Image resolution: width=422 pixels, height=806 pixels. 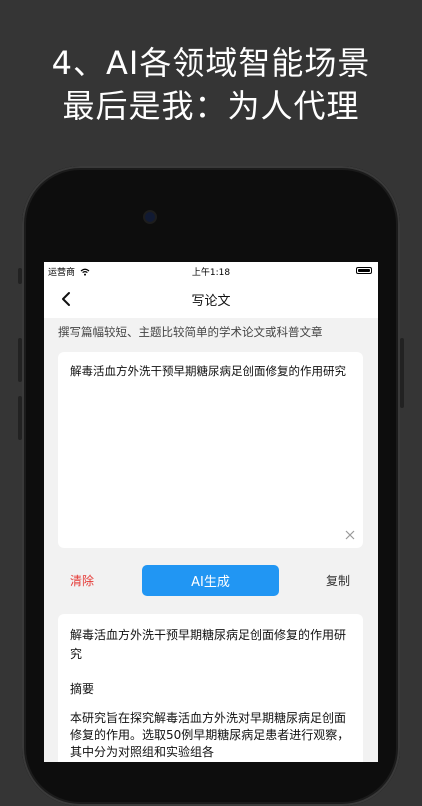 What do you see at coordinates (211, 85) in the screenshot?
I see `promo-headline: 4、AI各领域智能场景 最后是我：为人代理` at bounding box center [211, 85].